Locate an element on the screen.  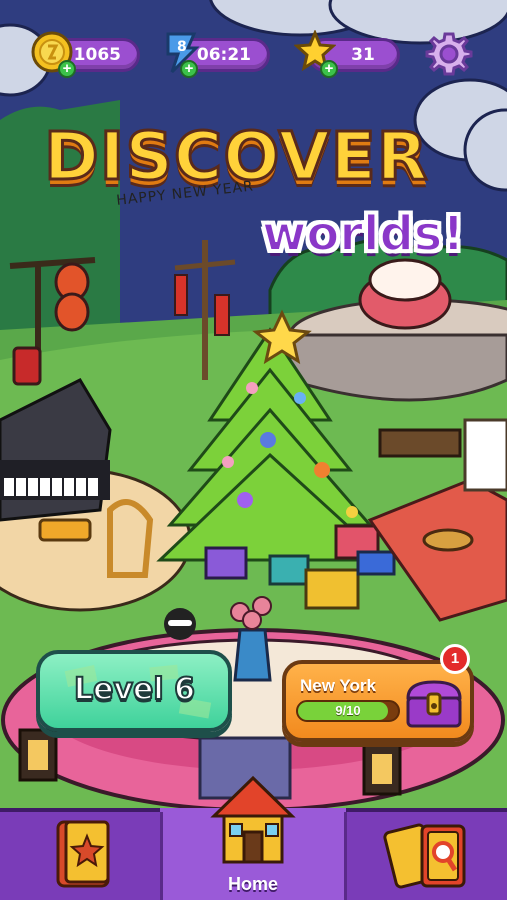
location-progress-text: 9/10 is located at coordinates (348, 710).